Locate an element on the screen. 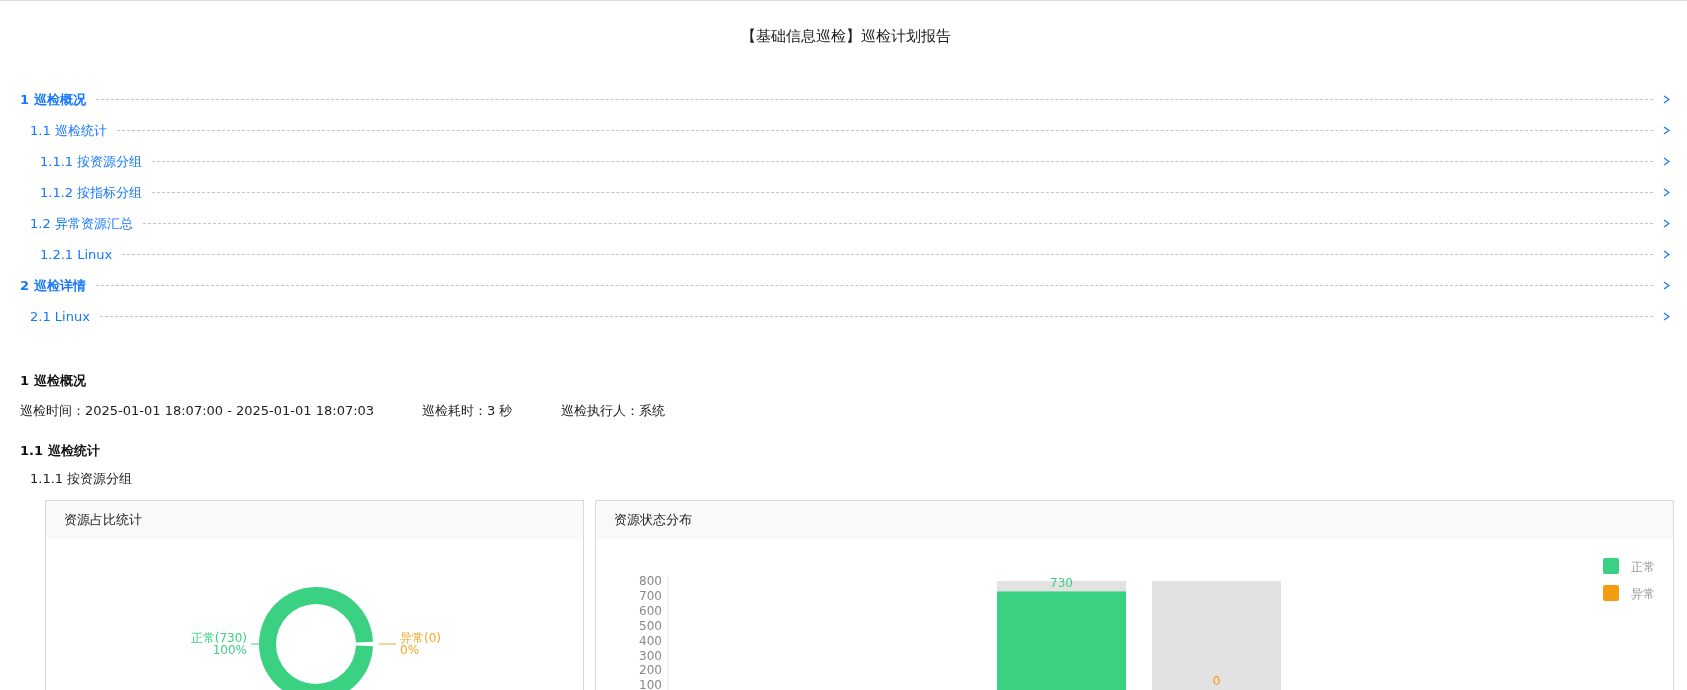 The width and height of the screenshot is (1687, 690). y-tick-label: 500 is located at coordinates (650, 625).